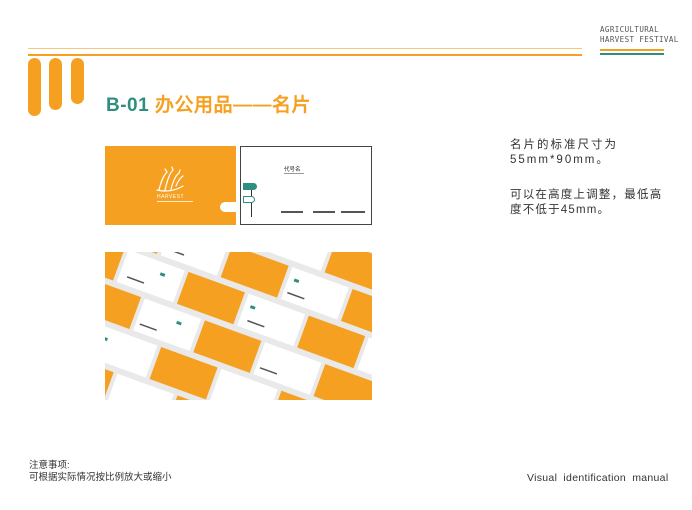 The width and height of the screenshot is (692, 510). I want to click on footer-manual-label: Visual identification manual, so click(598, 478).